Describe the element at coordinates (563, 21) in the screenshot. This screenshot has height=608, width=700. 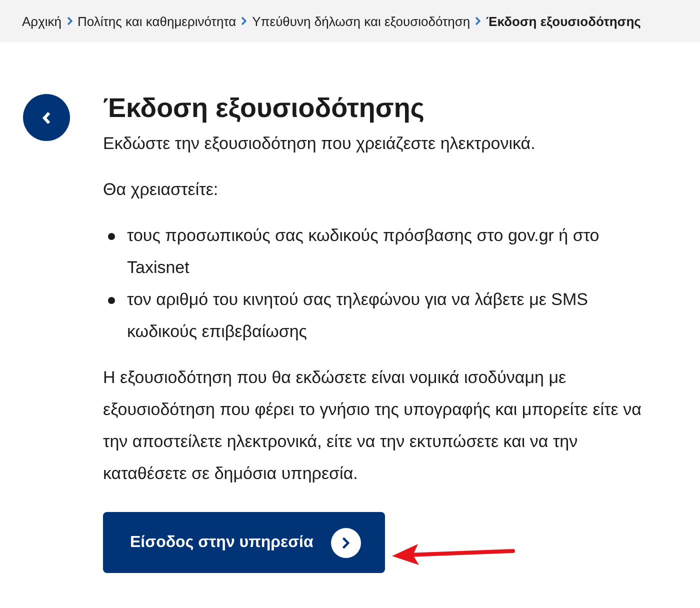
I see `breadcrumb-current: Έκδοση εξουσιοδότησης` at that location.